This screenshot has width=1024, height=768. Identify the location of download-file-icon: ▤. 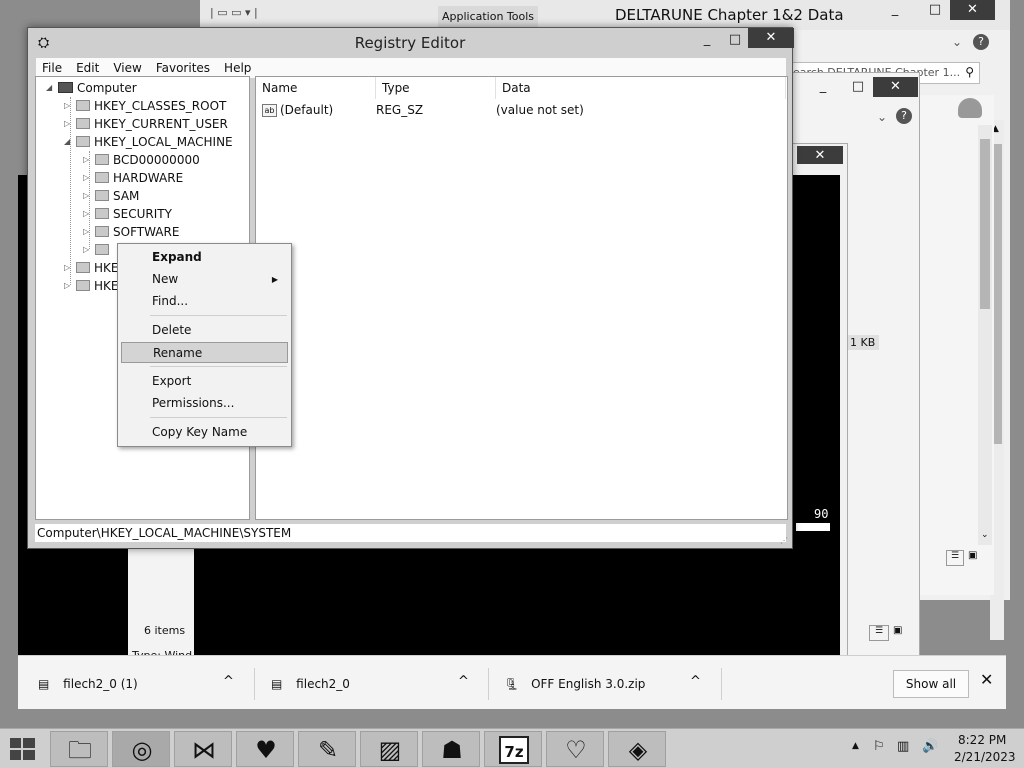
(277, 684).